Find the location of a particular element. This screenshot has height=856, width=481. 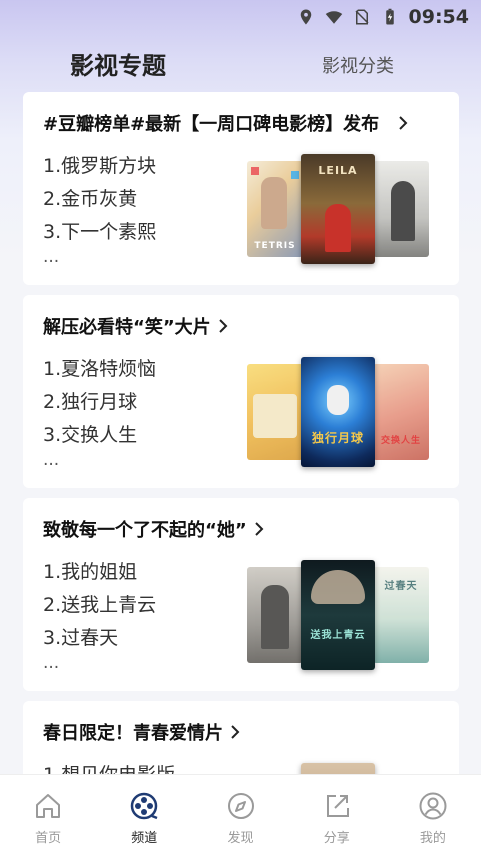

topic-title: 致敬每一个了不起的“她” is located at coordinates (242, 529).